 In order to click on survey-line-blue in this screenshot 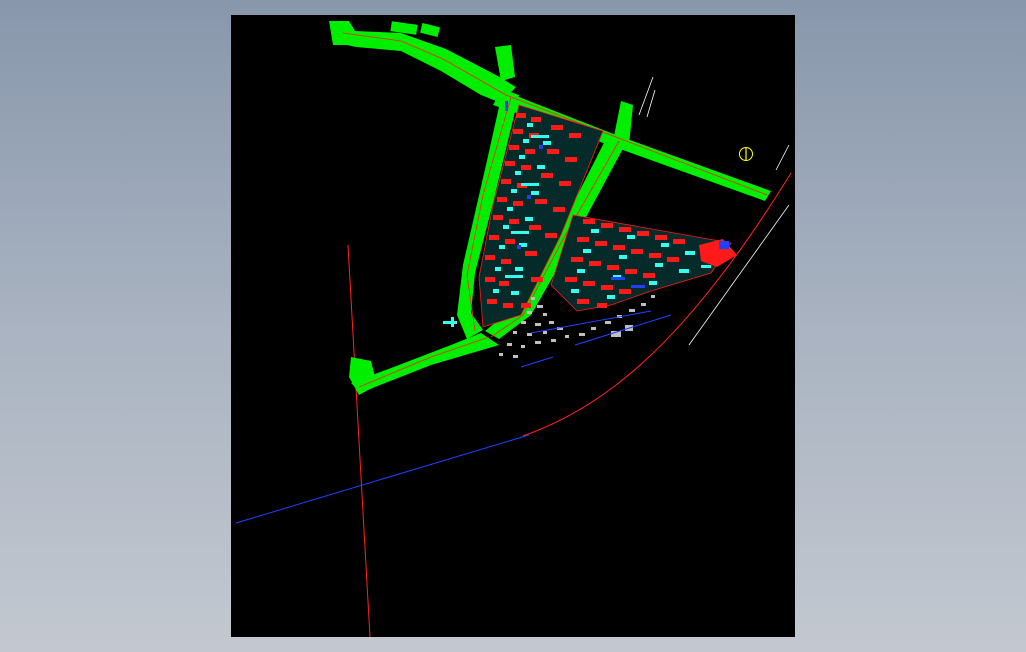, I will do `click(382, 479)`.